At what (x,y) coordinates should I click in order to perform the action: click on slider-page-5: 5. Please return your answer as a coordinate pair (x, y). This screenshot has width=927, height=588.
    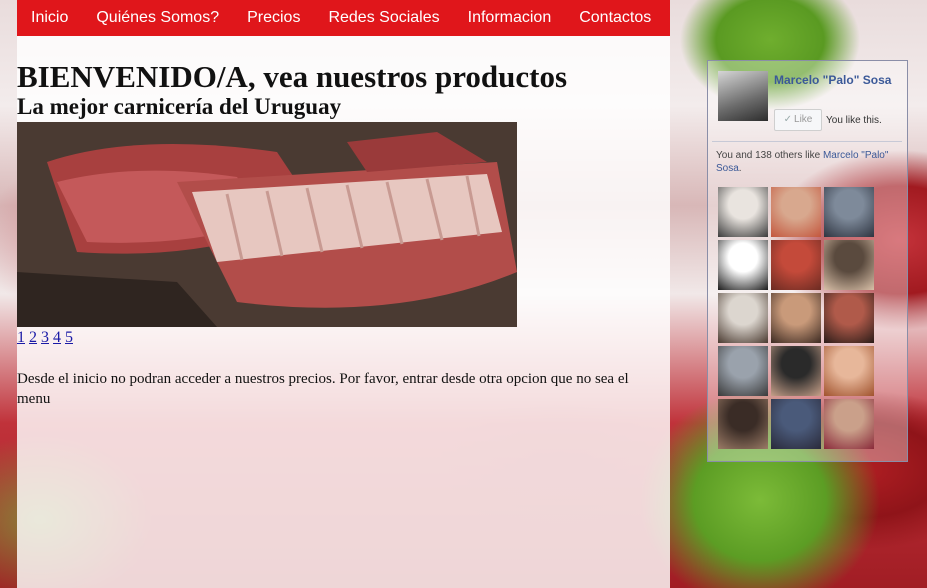
    Looking at the image, I should click on (69, 337).